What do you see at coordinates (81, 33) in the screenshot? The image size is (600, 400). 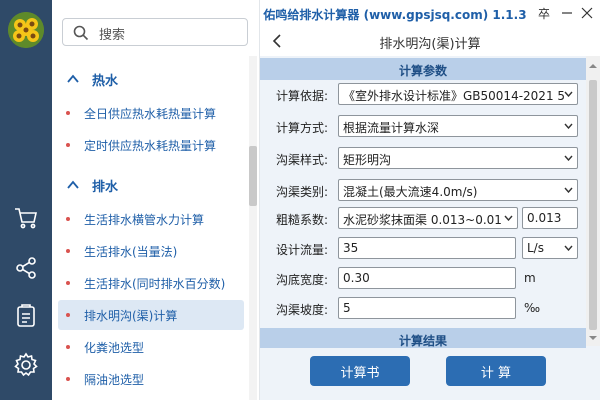 I see `search-icon` at bounding box center [81, 33].